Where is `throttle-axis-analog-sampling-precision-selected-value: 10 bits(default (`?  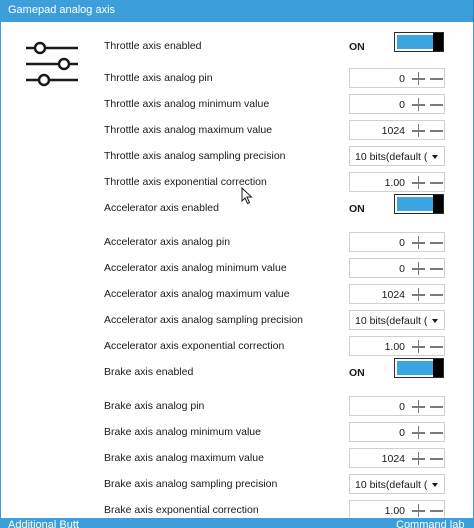
throttle-axis-analog-sampling-precision-selected-value: 10 bits(default ( is located at coordinates (391, 157).